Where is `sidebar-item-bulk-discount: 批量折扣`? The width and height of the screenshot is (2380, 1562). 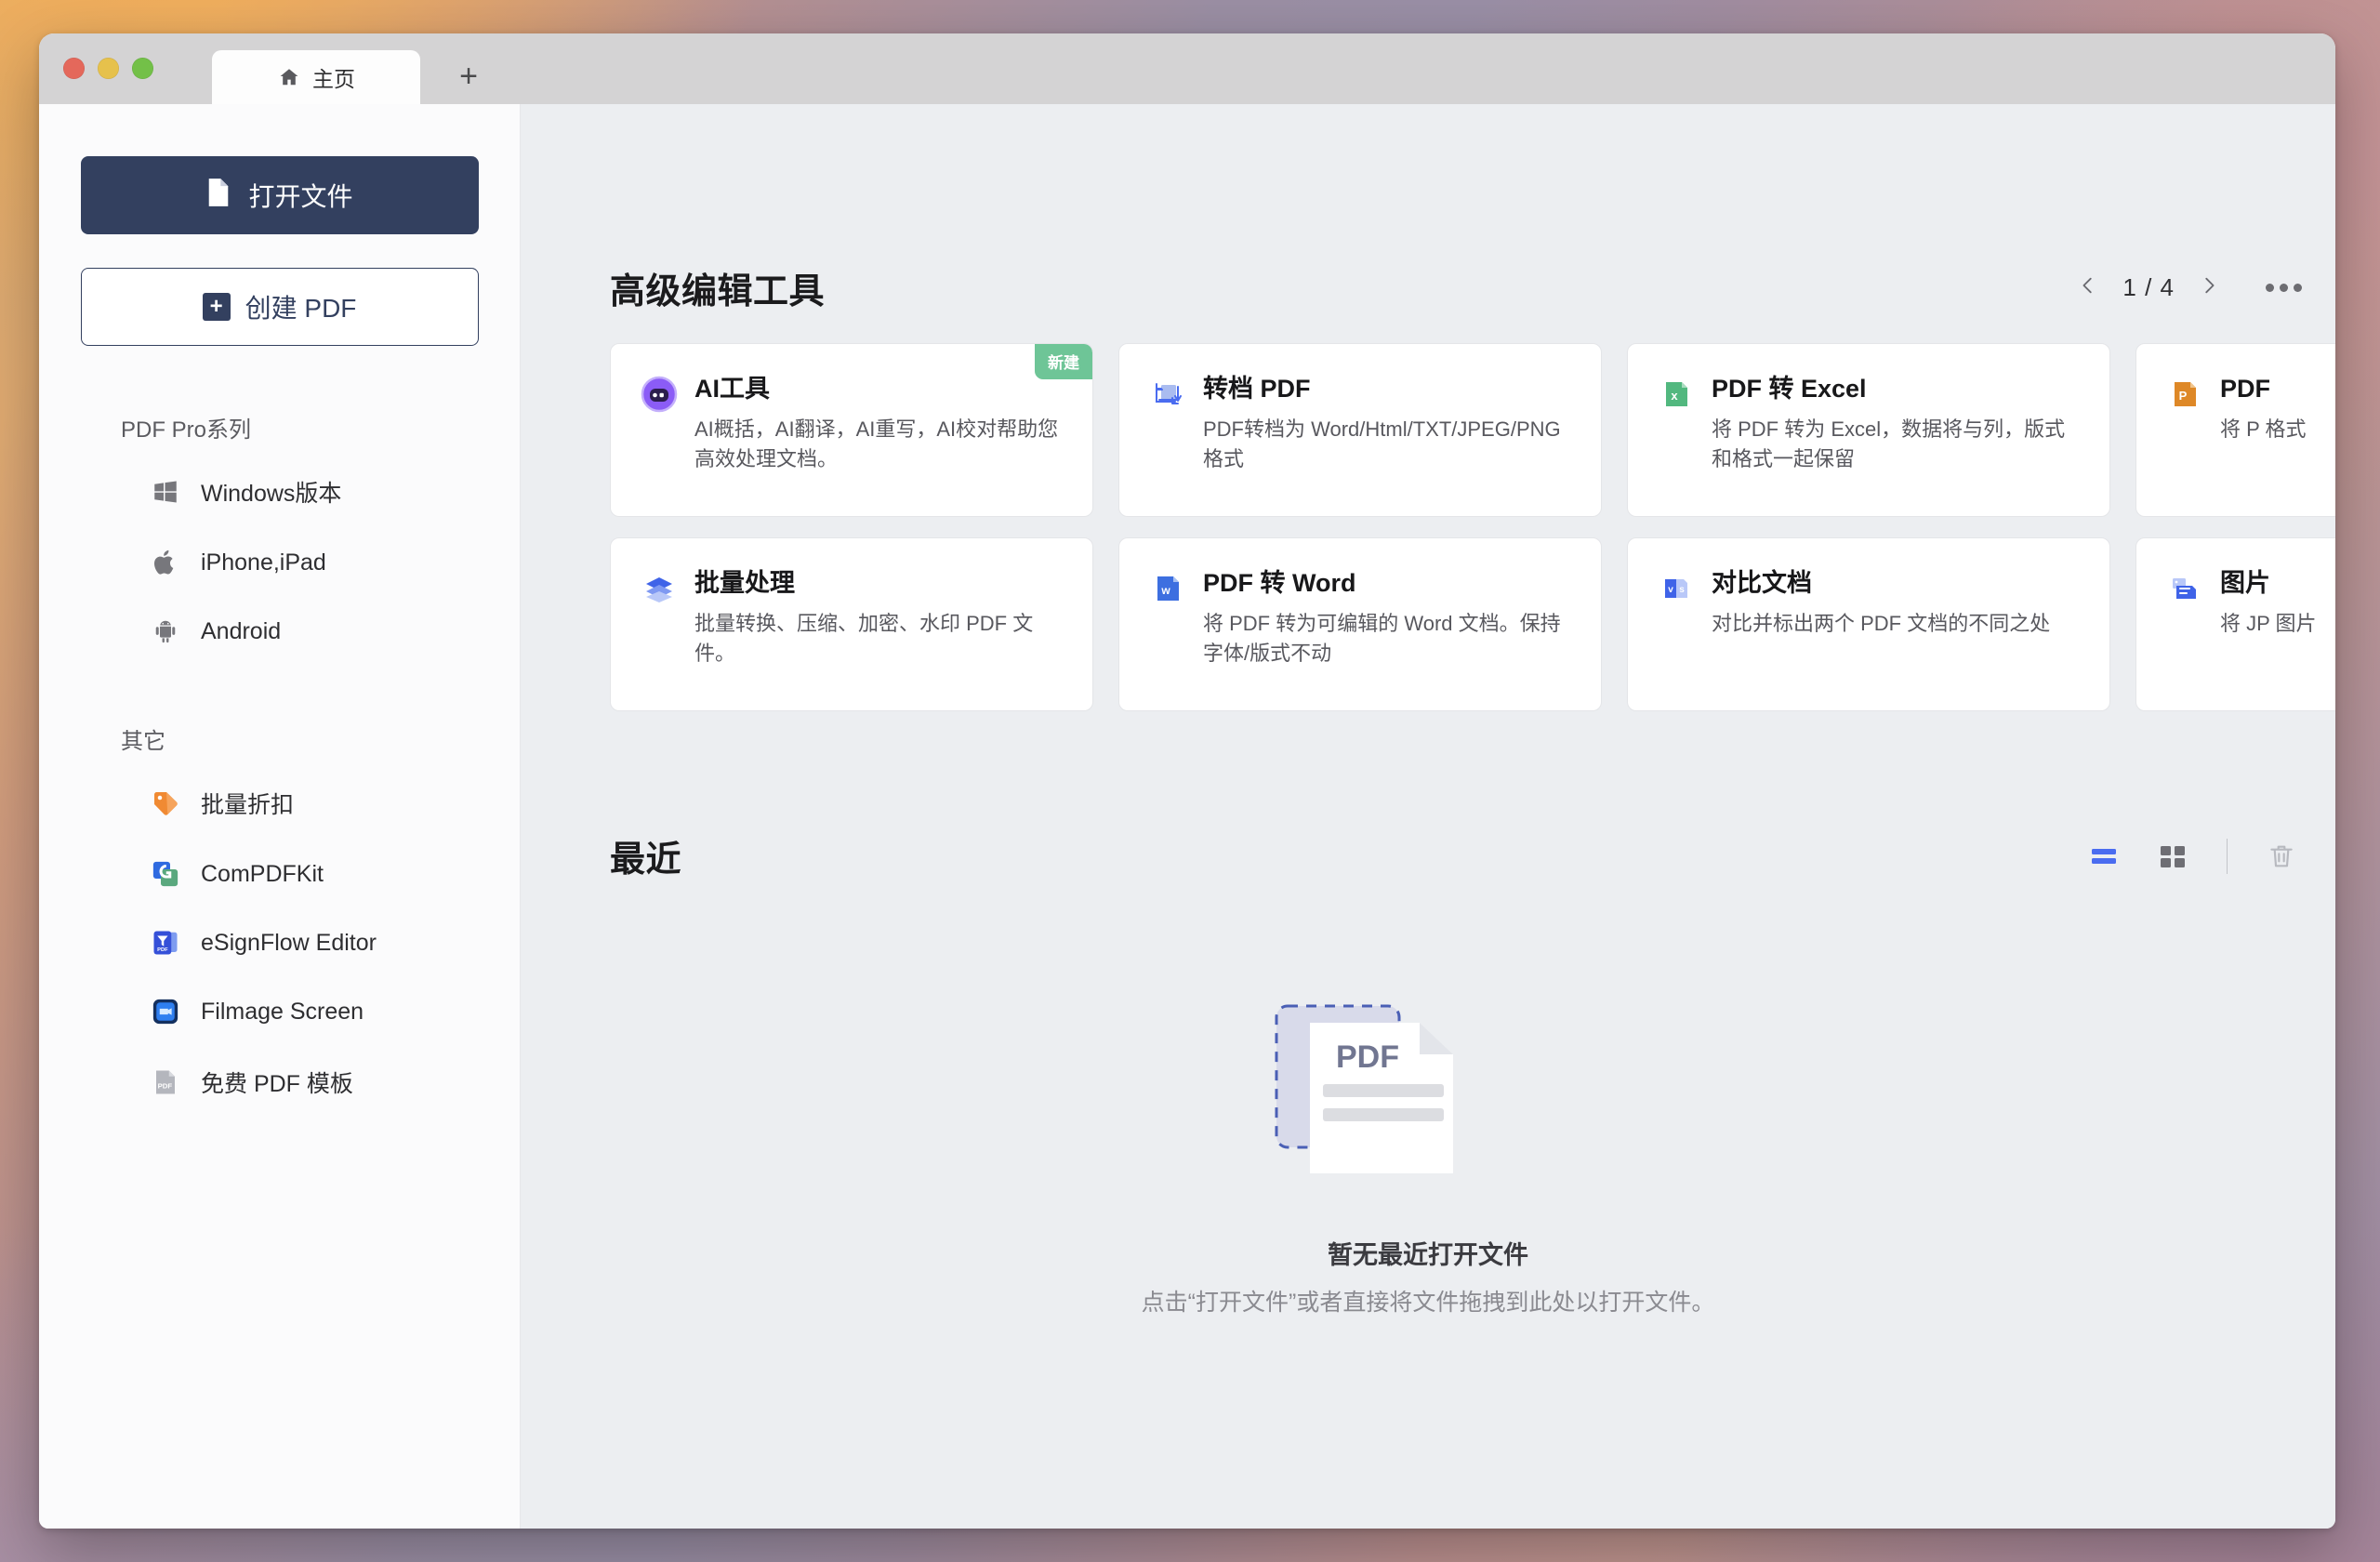 sidebar-item-bulk-discount: 批量折扣 is located at coordinates (279, 803).